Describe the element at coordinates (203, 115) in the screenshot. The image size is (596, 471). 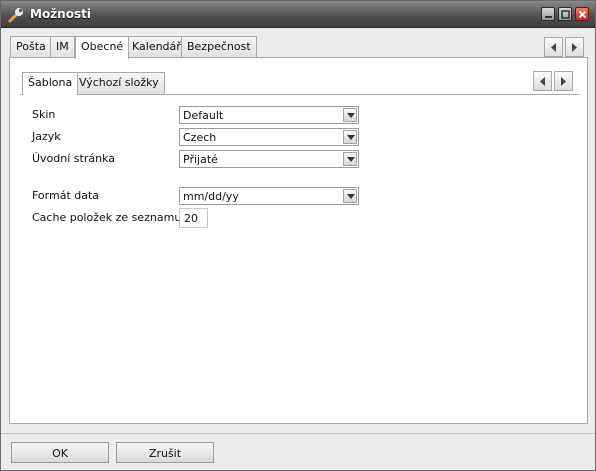
I see `skin-value: Default` at that location.